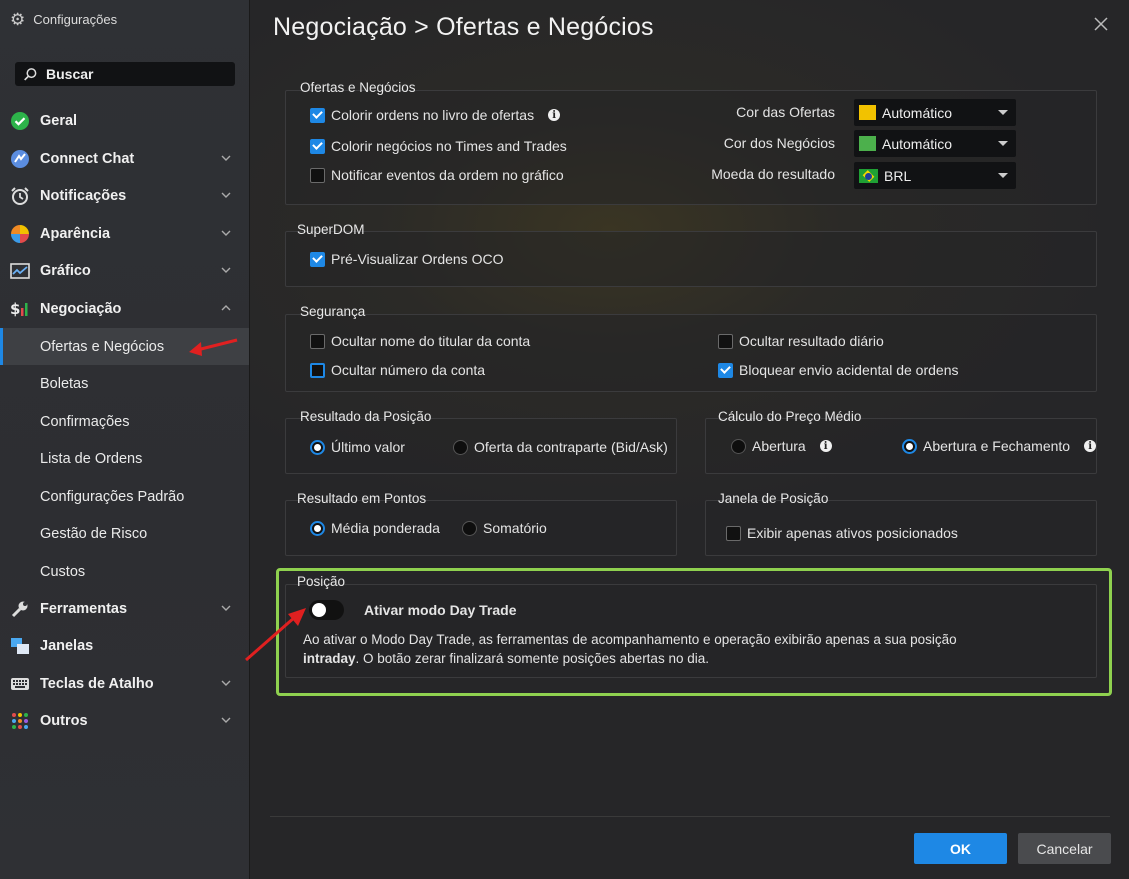 This screenshot has height=879, width=1129. I want to click on sidebar-item-notificacoes: Notificações, so click(124, 195).